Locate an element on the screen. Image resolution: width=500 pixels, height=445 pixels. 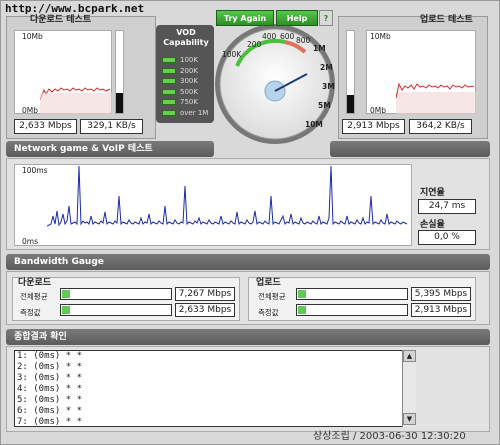
ping-graph-line is located at coordinates (227, 196).